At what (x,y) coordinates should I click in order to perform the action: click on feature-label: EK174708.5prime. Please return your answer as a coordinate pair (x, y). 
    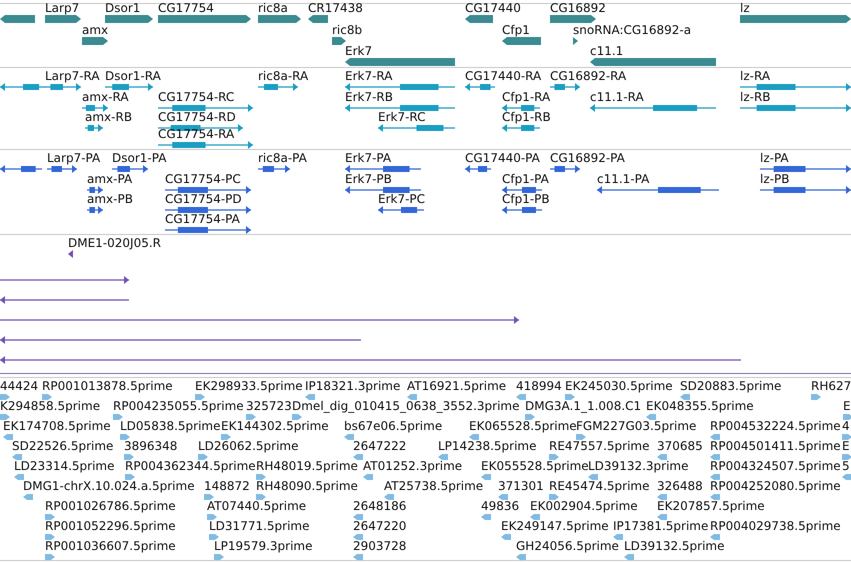
    Looking at the image, I should click on (57, 426).